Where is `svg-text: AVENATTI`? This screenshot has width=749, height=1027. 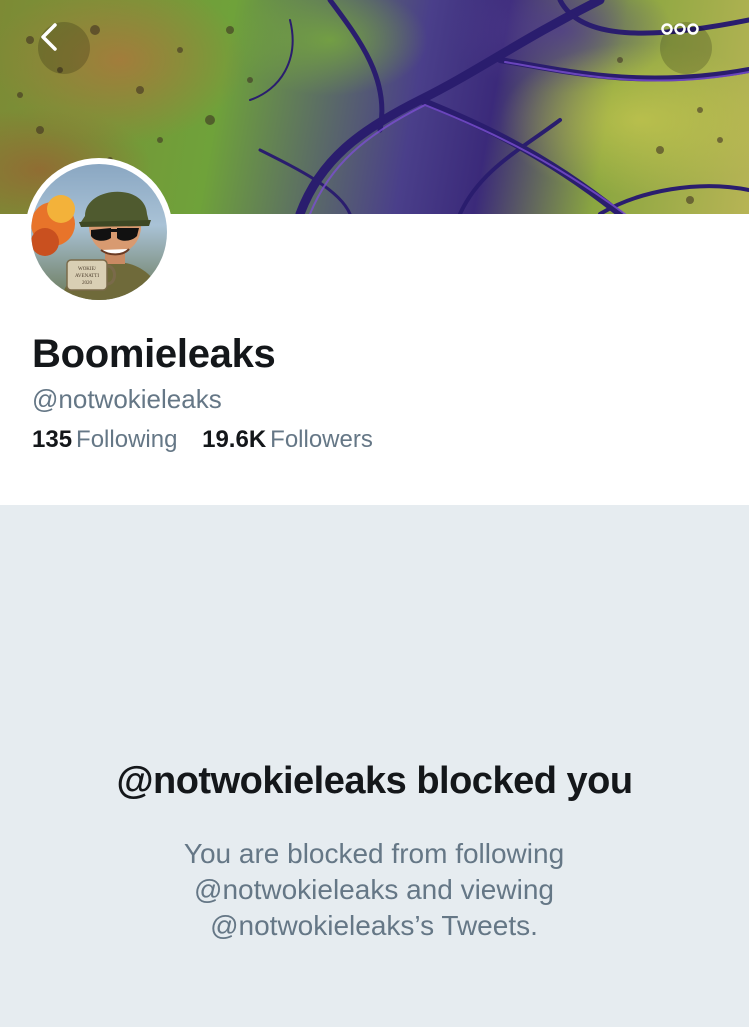
svg-text: AVENATTI is located at coordinates (87, 276).